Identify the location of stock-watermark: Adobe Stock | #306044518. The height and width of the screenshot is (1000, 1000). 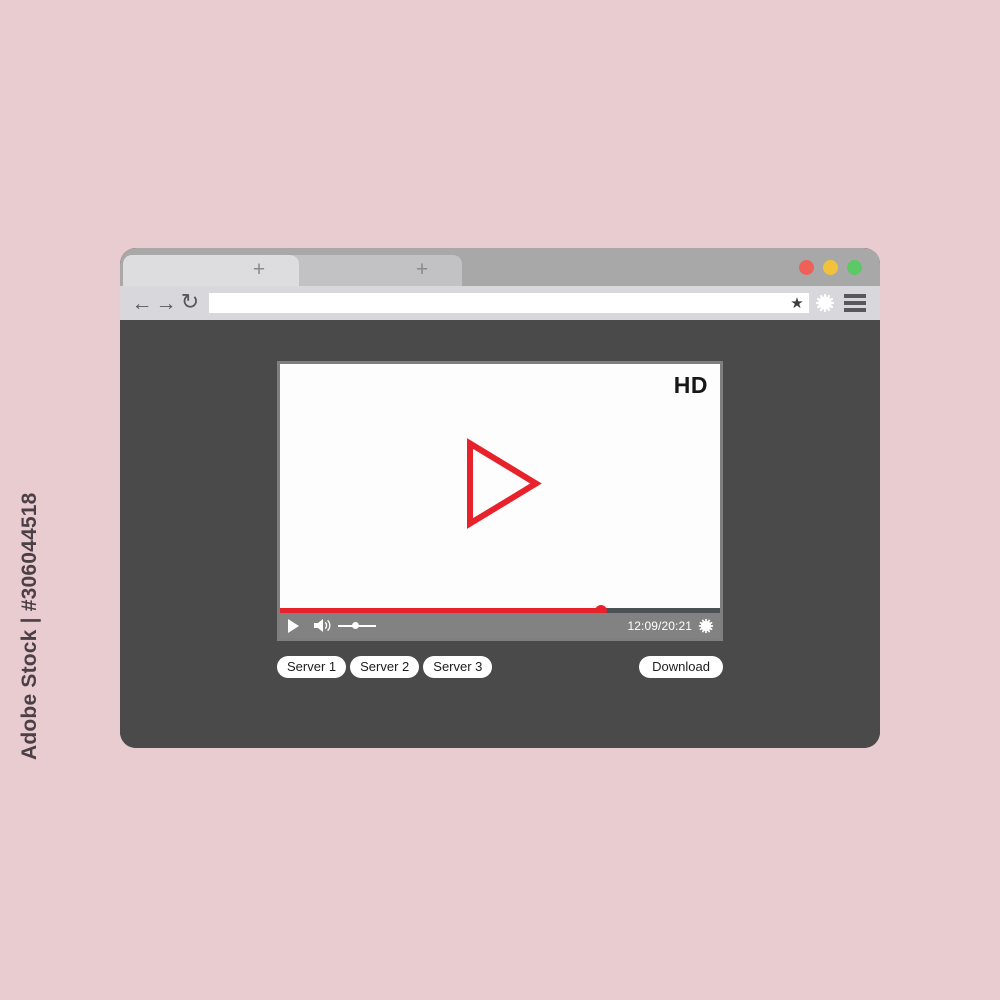
(29, 626).